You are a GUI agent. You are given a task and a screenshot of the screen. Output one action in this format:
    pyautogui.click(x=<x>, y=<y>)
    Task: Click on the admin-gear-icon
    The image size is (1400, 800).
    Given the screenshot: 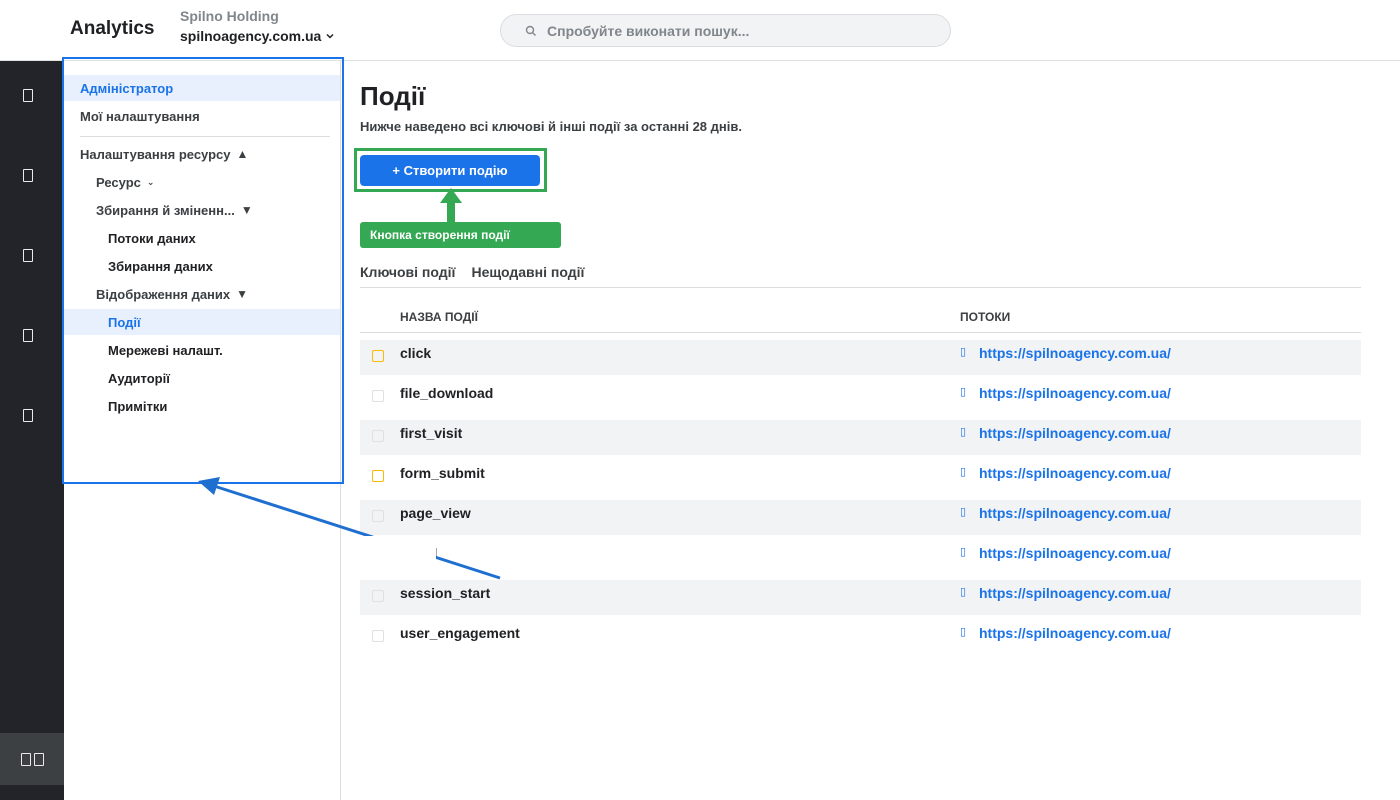 What is the action you would take?
    pyautogui.click(x=32, y=759)
    